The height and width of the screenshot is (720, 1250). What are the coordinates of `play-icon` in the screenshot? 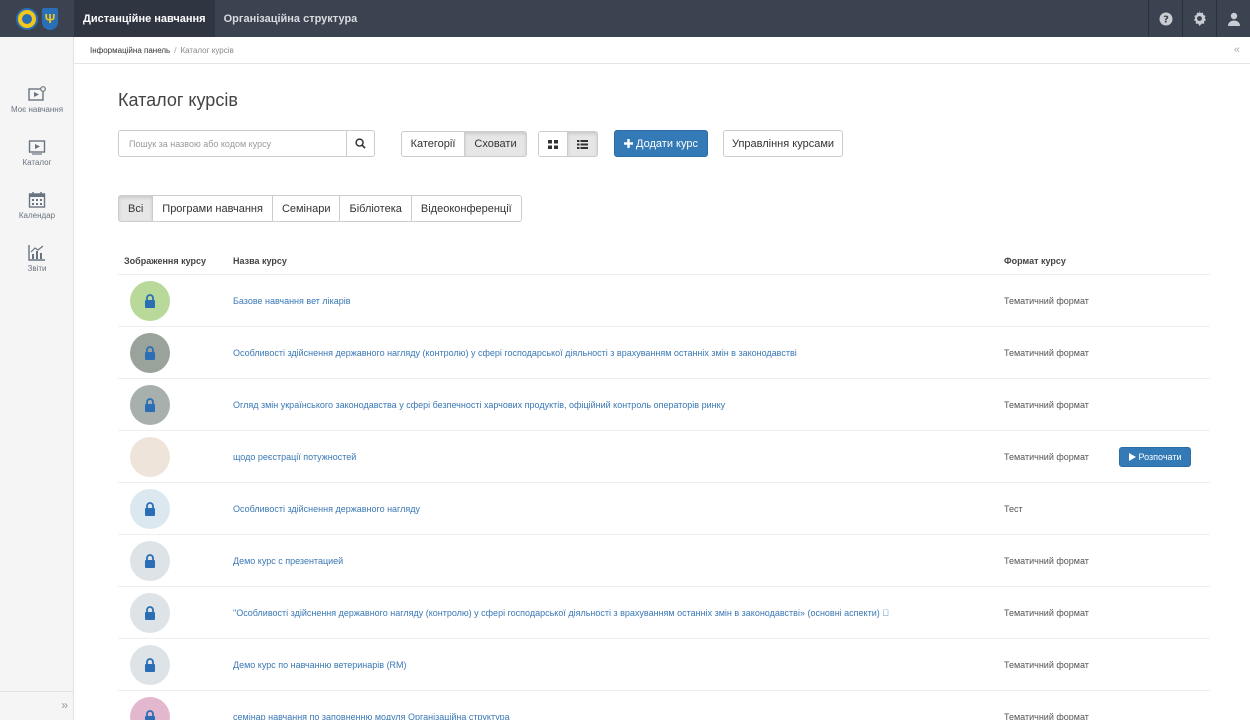 It's located at (1132, 456).